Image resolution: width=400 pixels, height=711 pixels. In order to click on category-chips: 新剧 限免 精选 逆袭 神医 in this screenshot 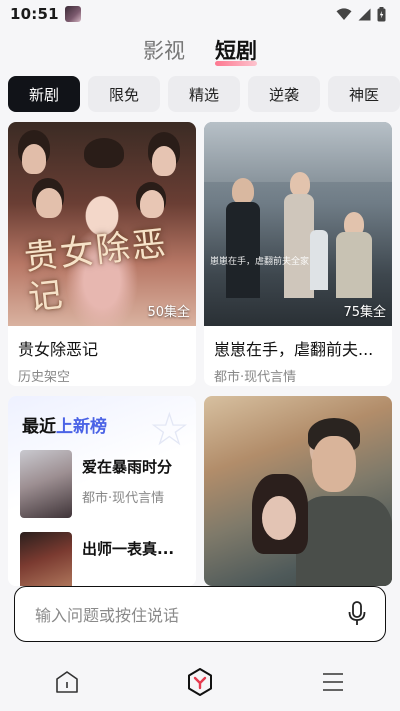, I will do `click(204, 94)`.